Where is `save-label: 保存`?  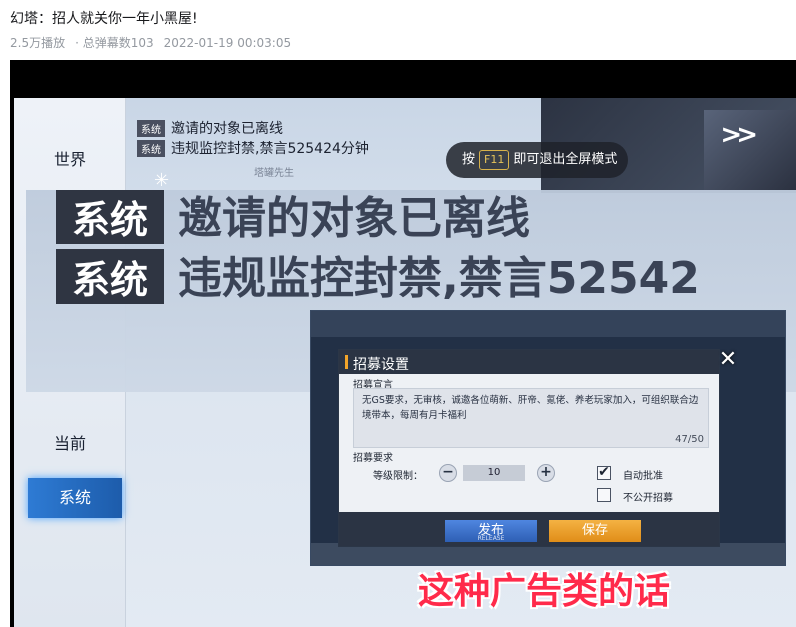 save-label: 保存 is located at coordinates (594, 530).